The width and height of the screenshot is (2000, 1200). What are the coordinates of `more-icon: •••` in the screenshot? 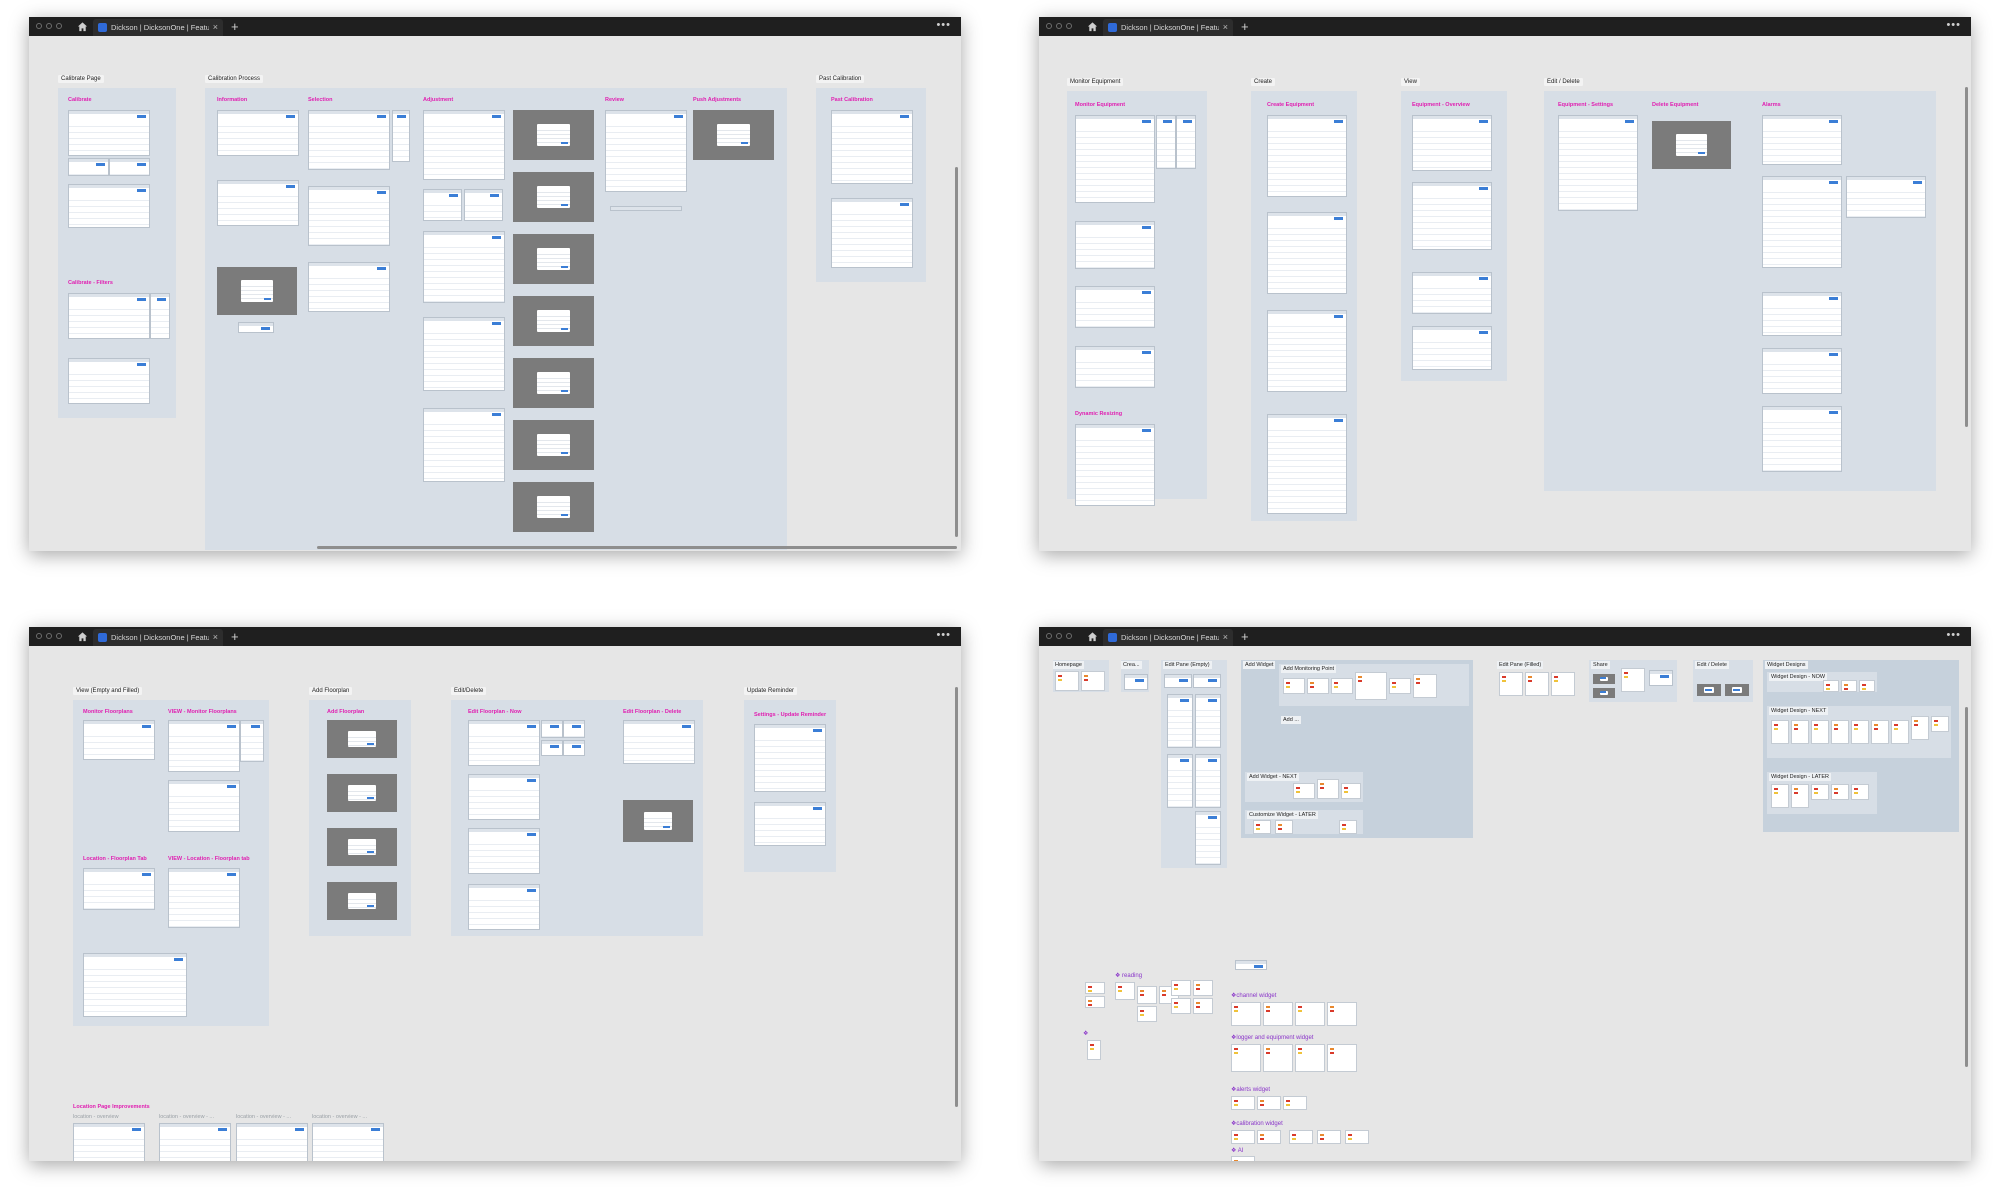 It's located at (1953, 25).